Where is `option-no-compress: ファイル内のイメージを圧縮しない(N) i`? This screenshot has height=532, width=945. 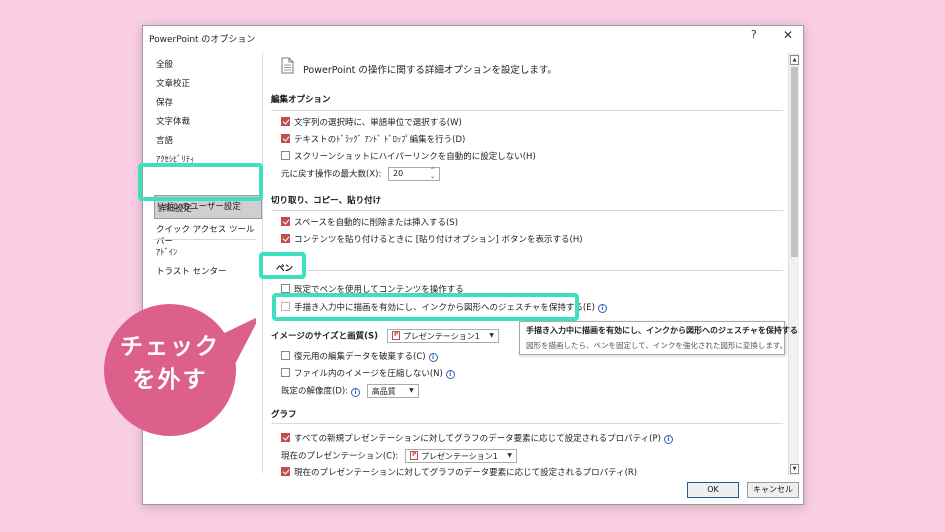 option-no-compress: ファイル内のイメージを圧縮しない(N) i is located at coordinates (368, 373).